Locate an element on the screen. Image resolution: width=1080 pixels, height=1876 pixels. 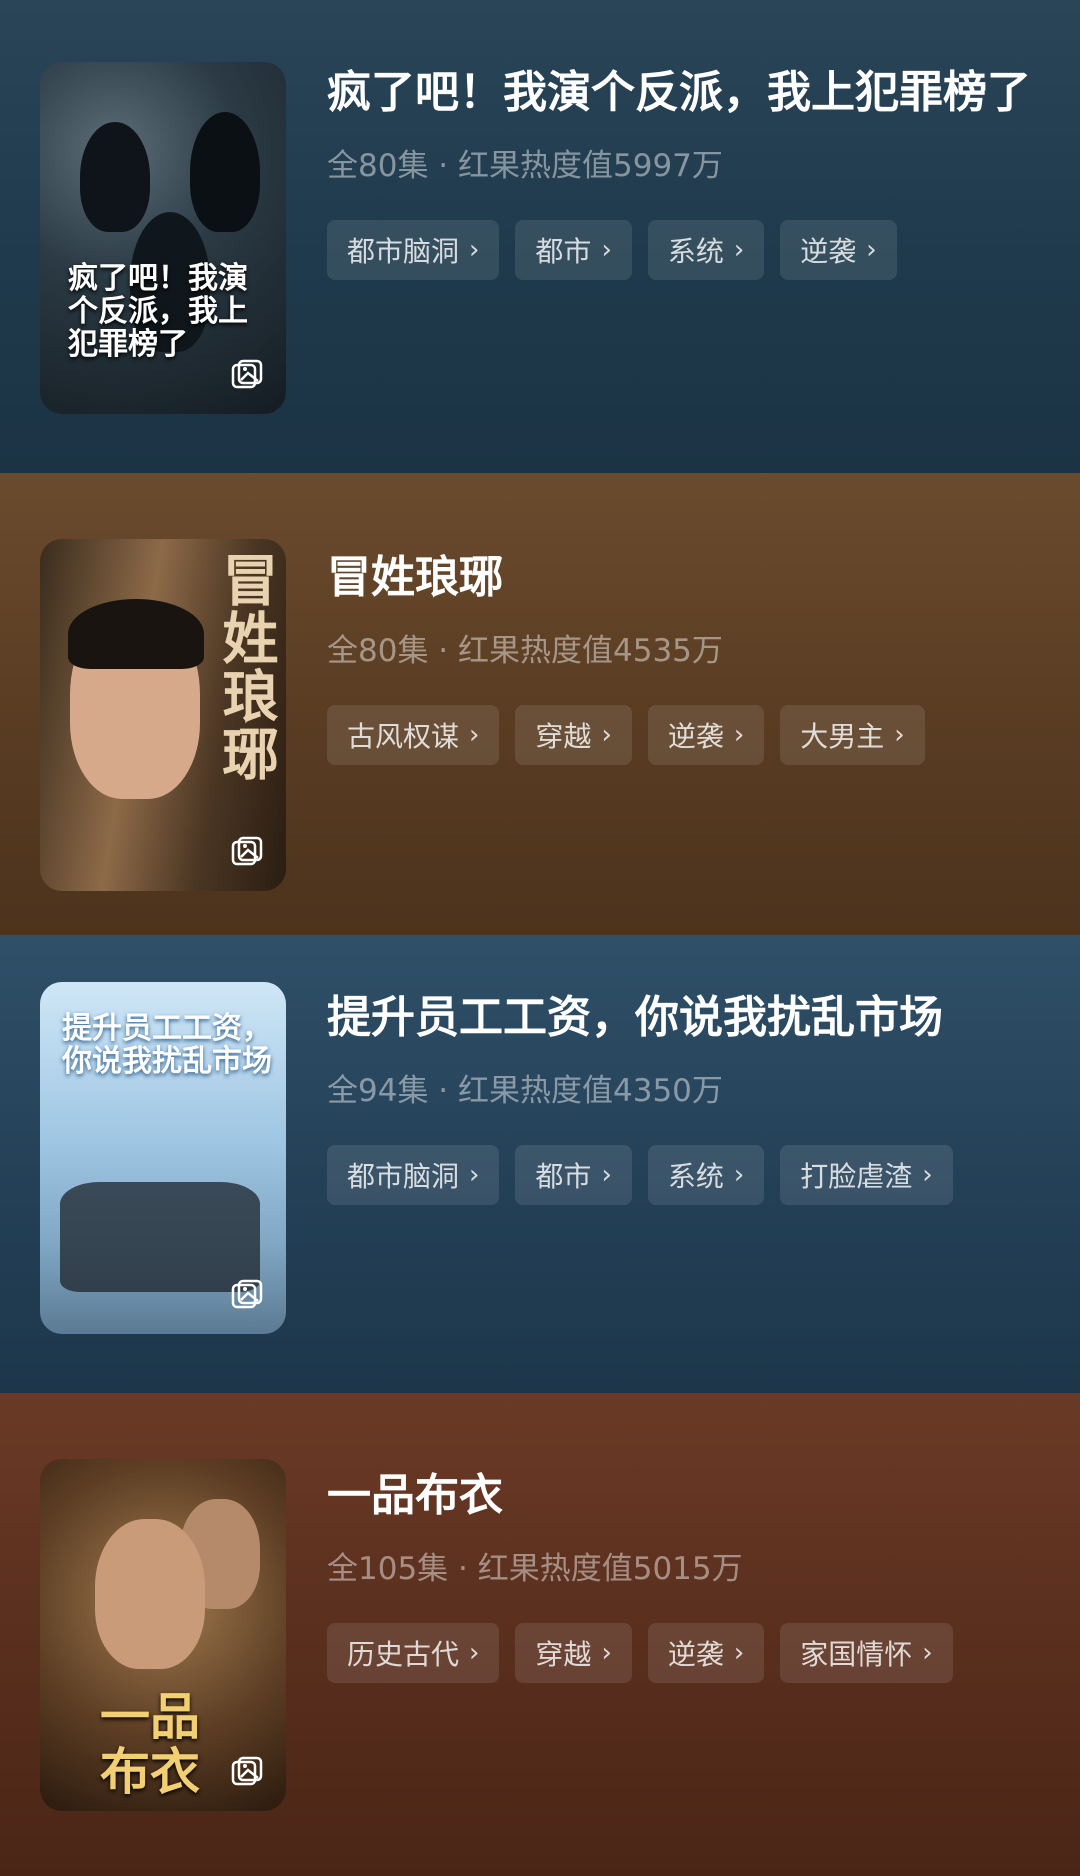
tag-label: 家国情怀 is located at coordinates (856, 1654).